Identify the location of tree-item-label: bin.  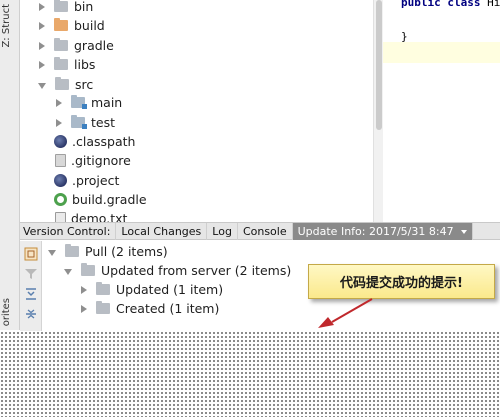
(84, 7).